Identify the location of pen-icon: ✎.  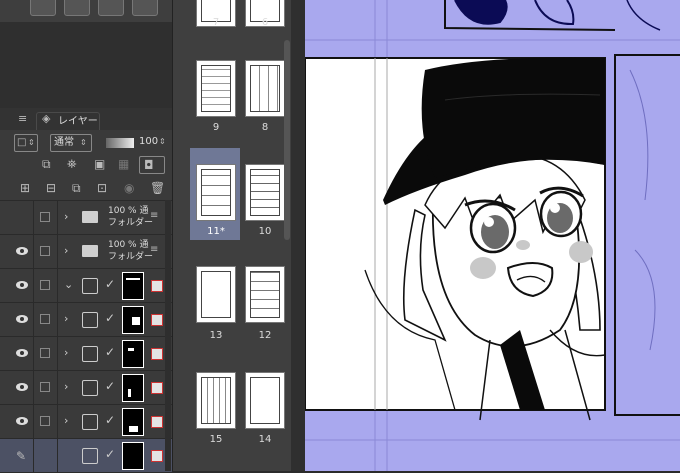
(21, 456).